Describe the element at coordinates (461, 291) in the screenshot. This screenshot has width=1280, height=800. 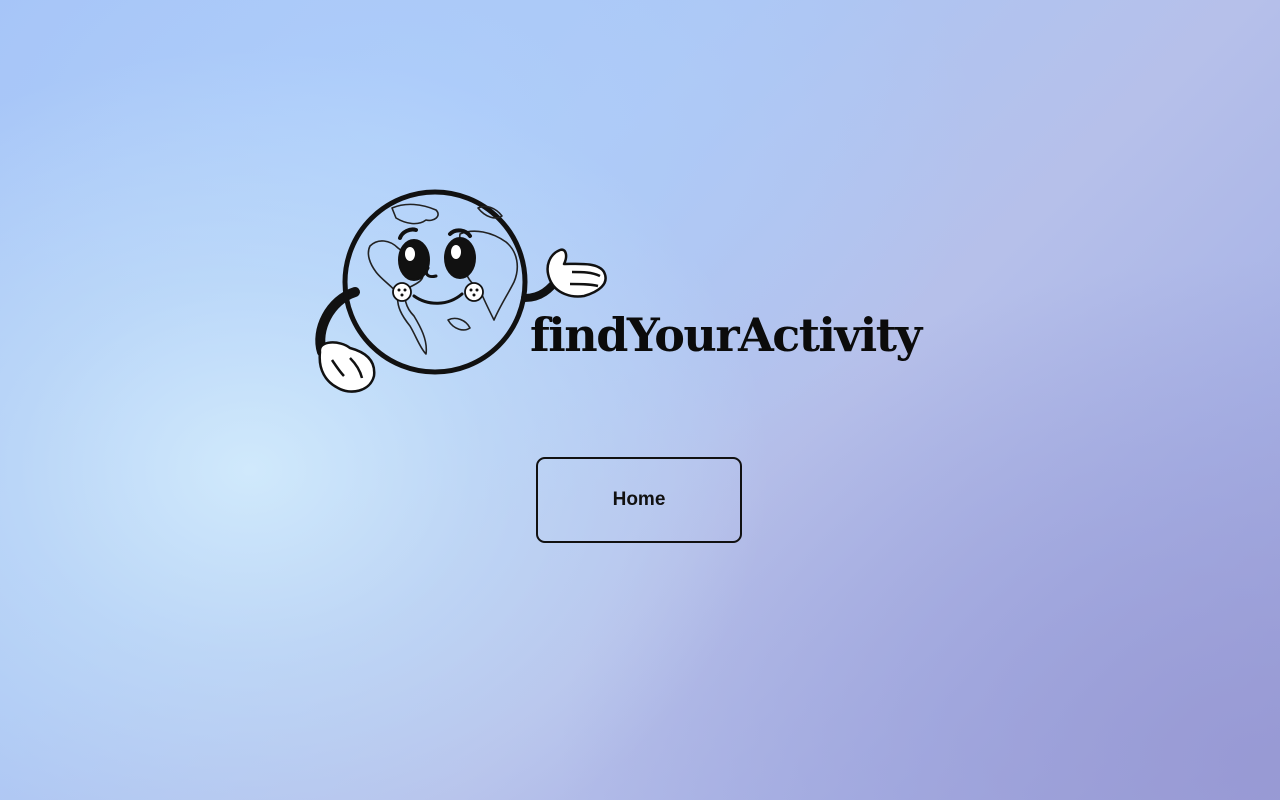
I see `earth-mascot-icon` at that location.